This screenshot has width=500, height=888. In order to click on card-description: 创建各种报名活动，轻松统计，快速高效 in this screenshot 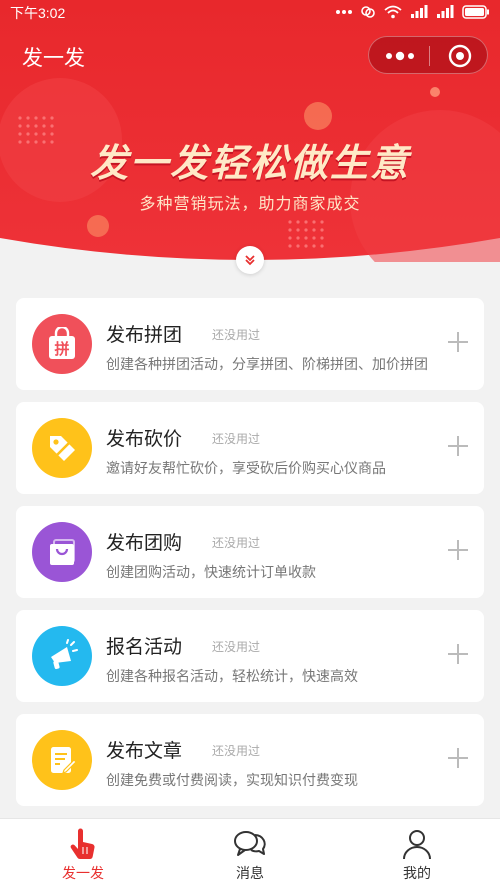, I will do `click(232, 677)`.